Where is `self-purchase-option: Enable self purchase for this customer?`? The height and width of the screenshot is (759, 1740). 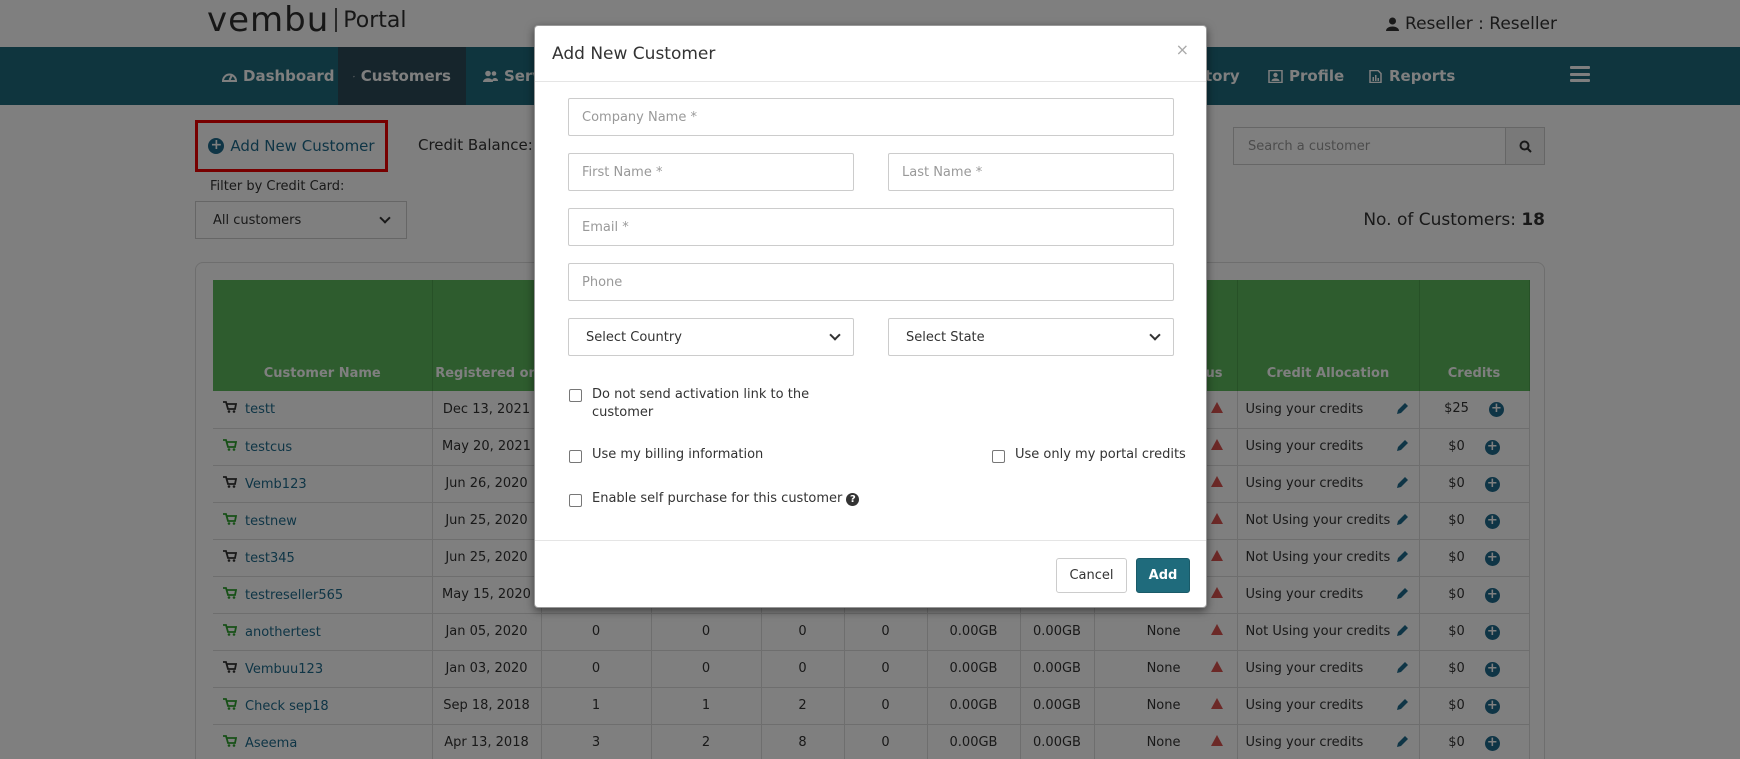 self-purchase-option: Enable self purchase for this customer? is located at coordinates (714, 499).